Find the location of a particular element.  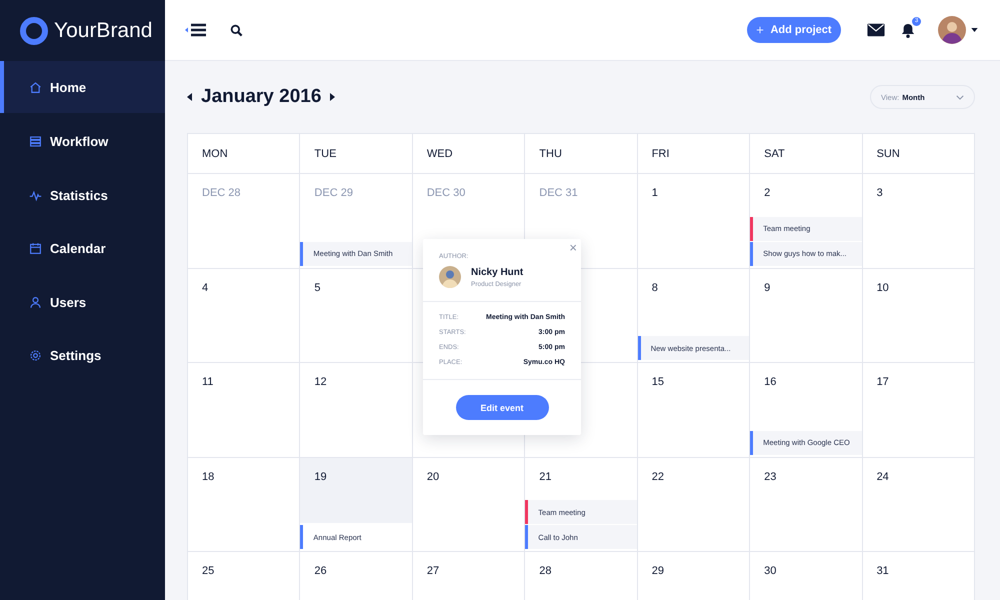

day-number: 27 is located at coordinates (433, 571).